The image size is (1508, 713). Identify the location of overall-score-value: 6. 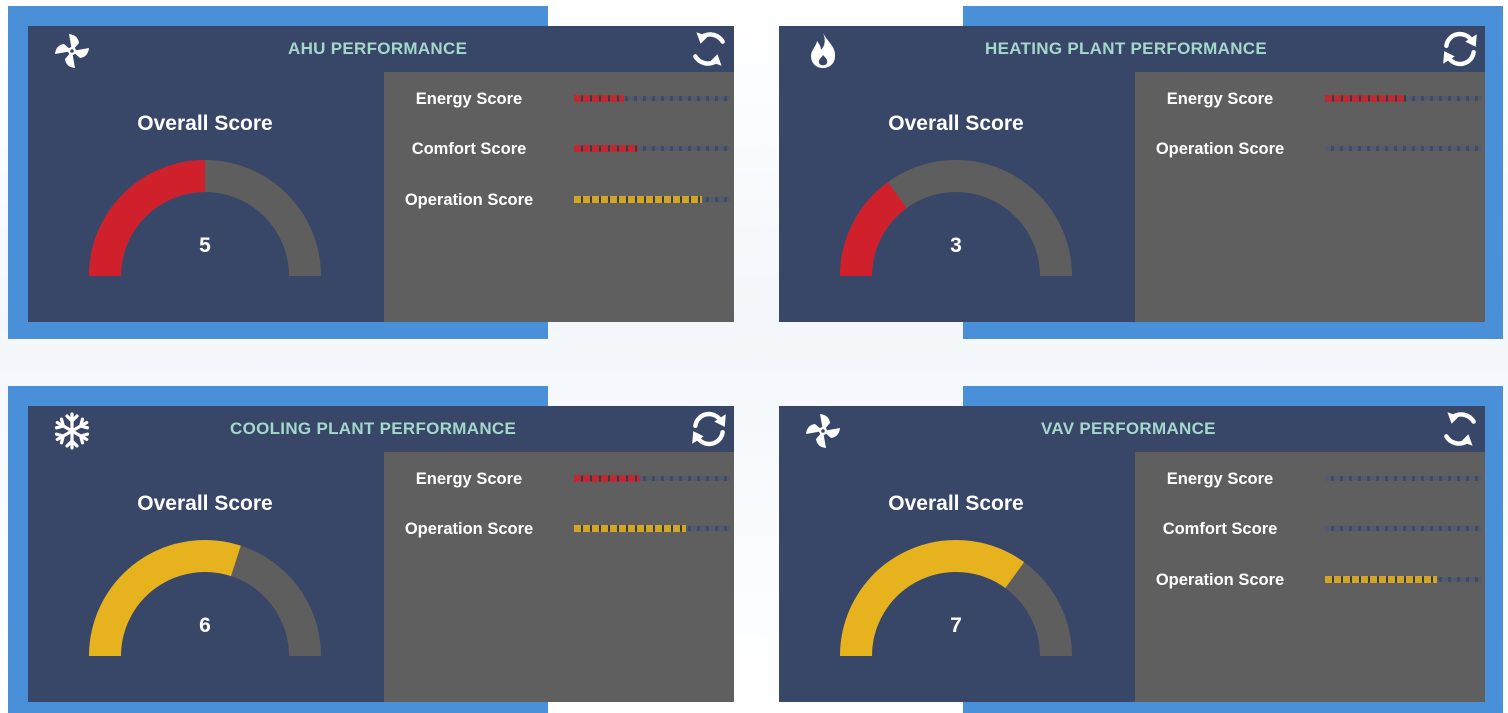
(205, 625).